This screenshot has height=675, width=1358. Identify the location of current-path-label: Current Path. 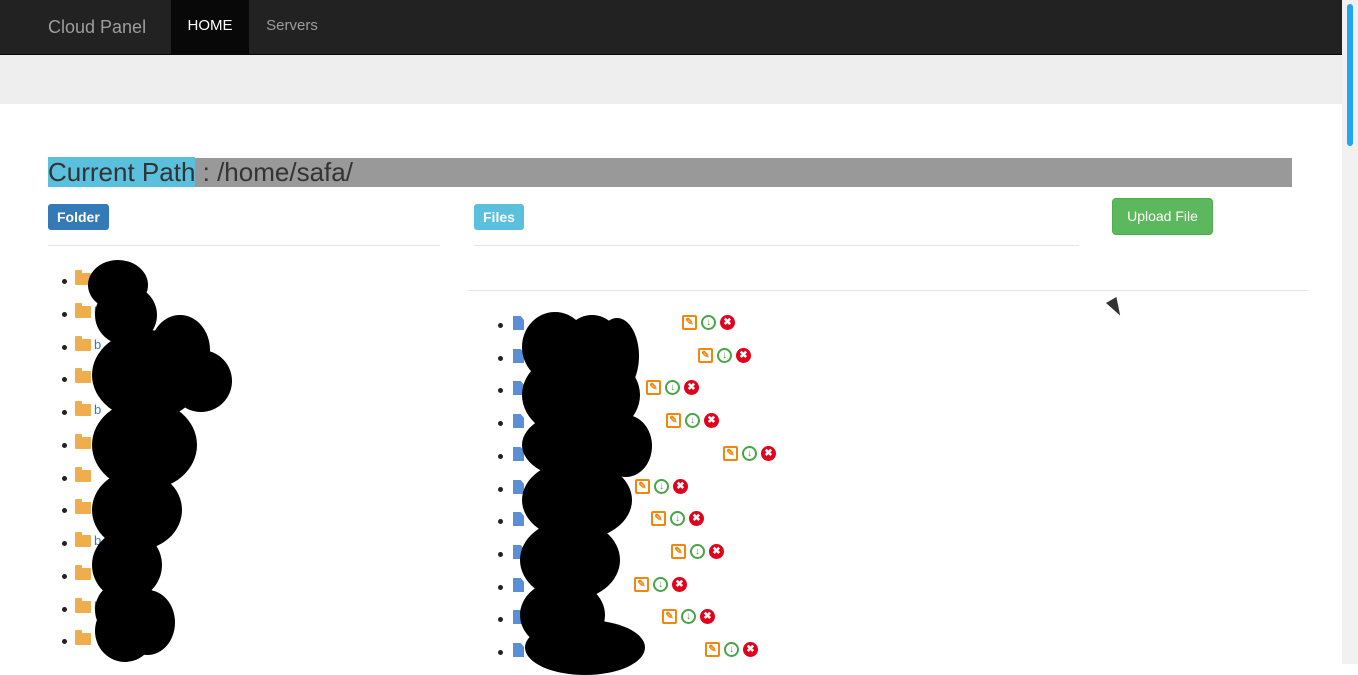
(122, 172).